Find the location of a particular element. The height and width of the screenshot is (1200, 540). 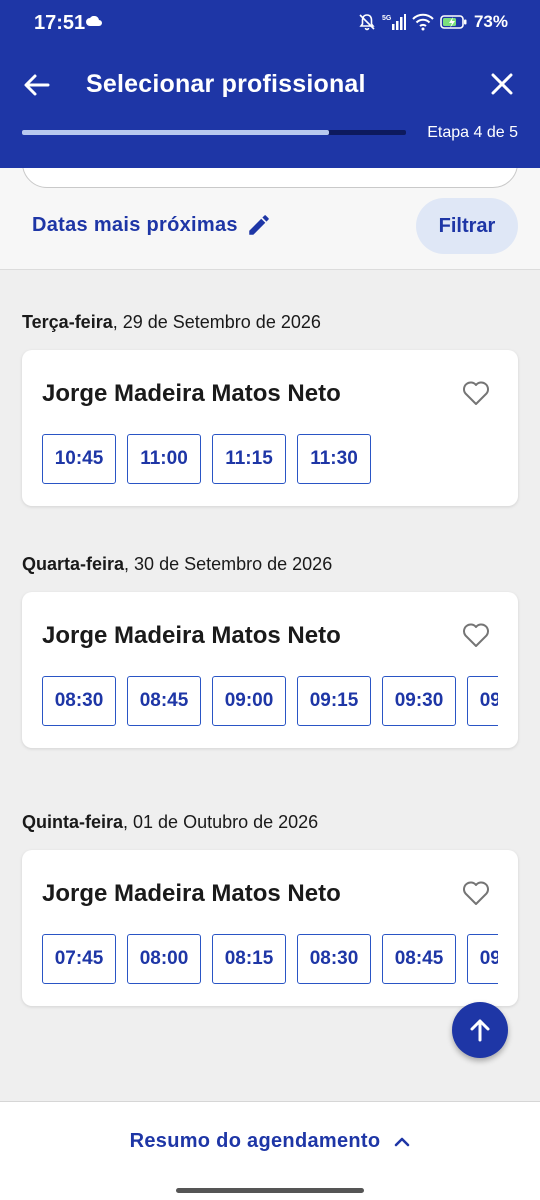

time-slots-row: 10:45 11:00 11:15 11:30 is located at coordinates (270, 460).